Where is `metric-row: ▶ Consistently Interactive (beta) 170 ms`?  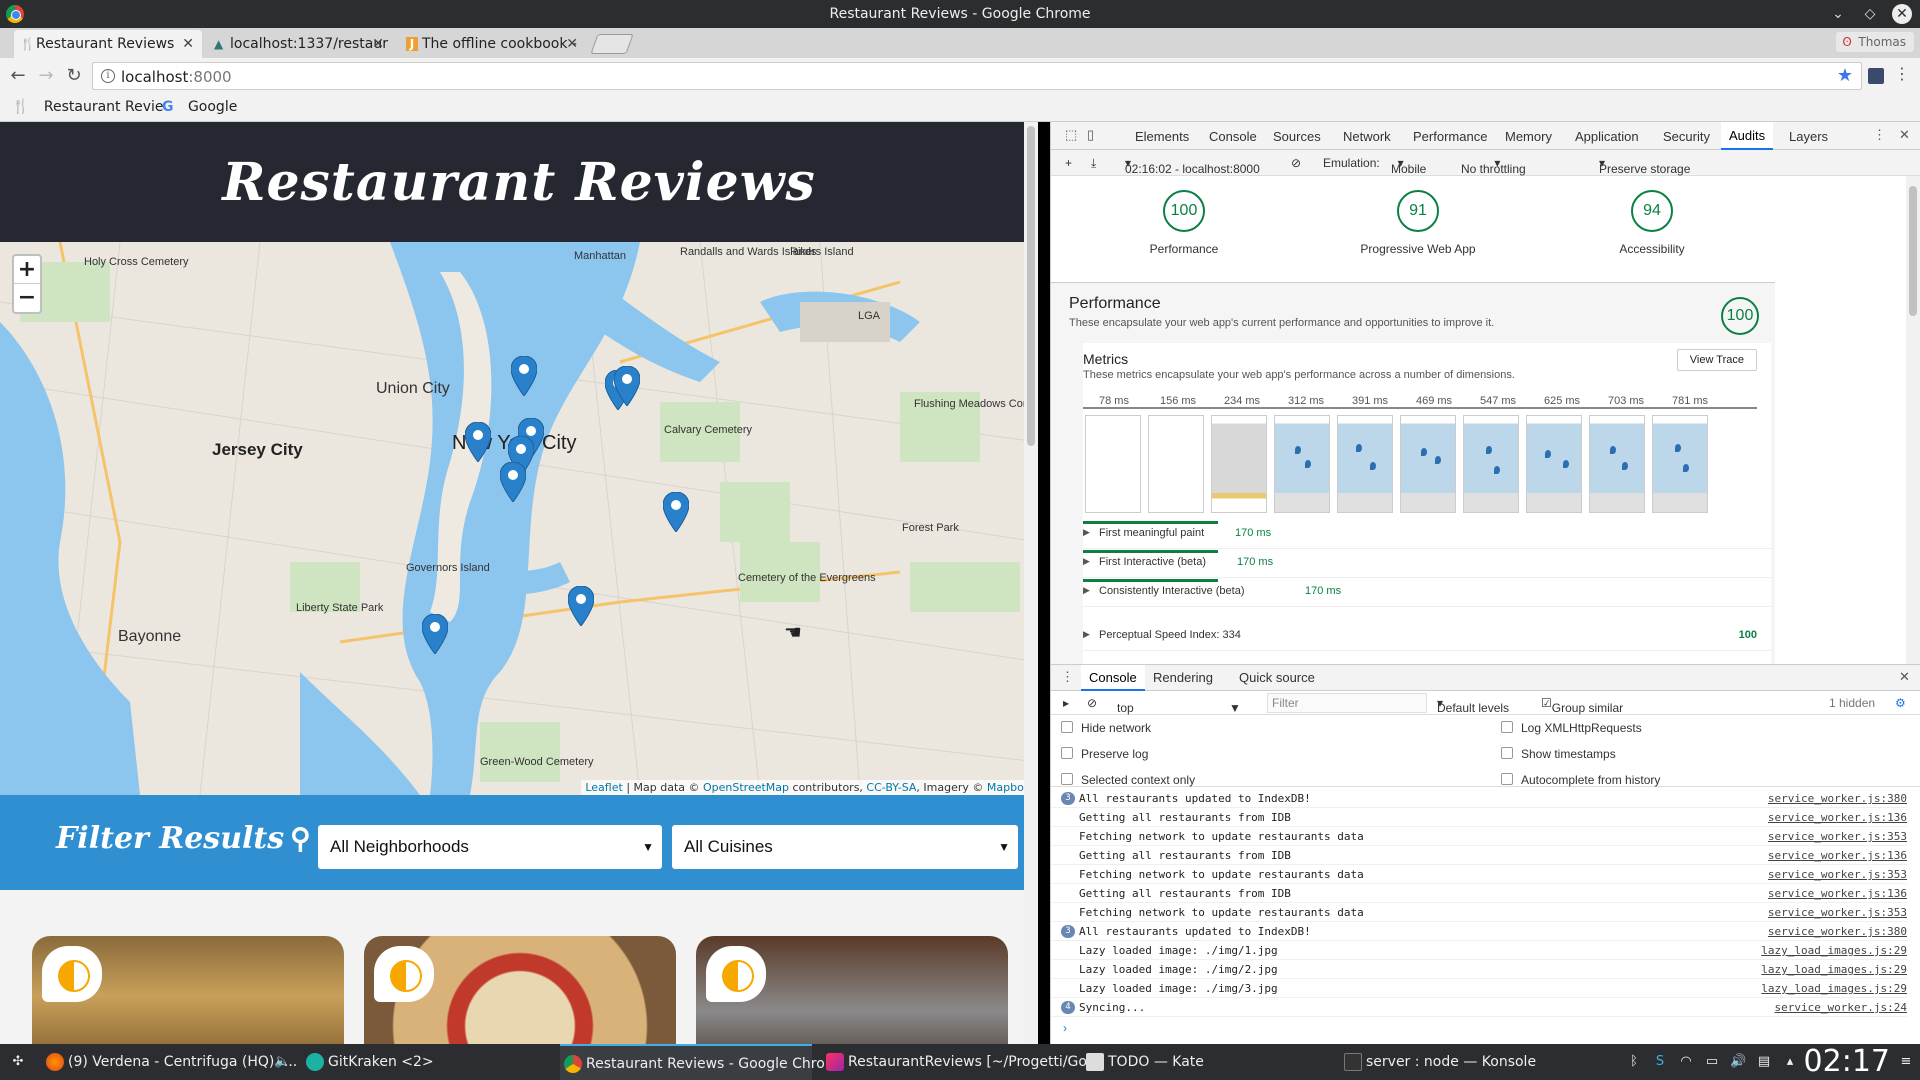 metric-row: ▶ Consistently Interactive (beta) 170 ms is located at coordinates (1427, 593).